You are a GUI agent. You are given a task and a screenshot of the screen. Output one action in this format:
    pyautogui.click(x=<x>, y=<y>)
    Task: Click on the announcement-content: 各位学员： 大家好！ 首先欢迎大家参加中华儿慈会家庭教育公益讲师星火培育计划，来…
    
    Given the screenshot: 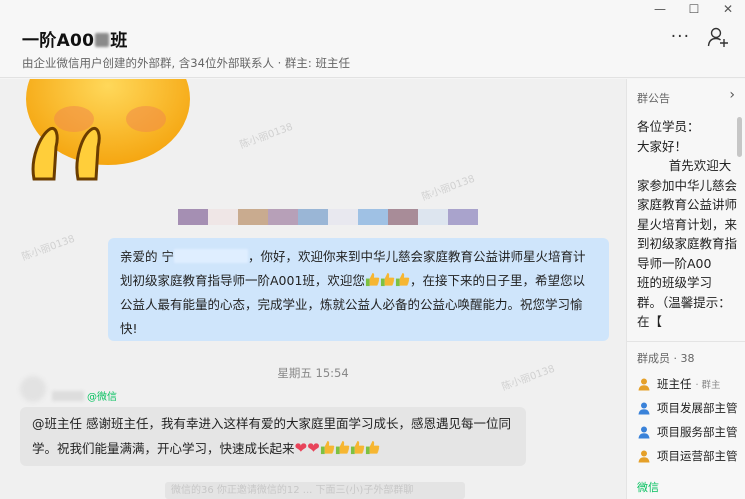 What is the action you would take?
    pyautogui.click(x=687, y=224)
    